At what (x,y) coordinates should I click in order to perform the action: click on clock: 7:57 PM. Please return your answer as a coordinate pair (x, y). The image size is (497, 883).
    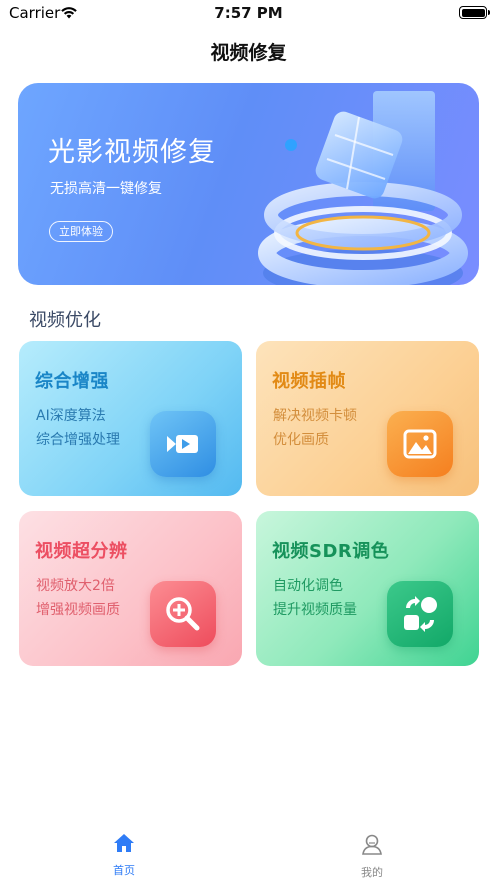
    Looking at the image, I should click on (248, 13).